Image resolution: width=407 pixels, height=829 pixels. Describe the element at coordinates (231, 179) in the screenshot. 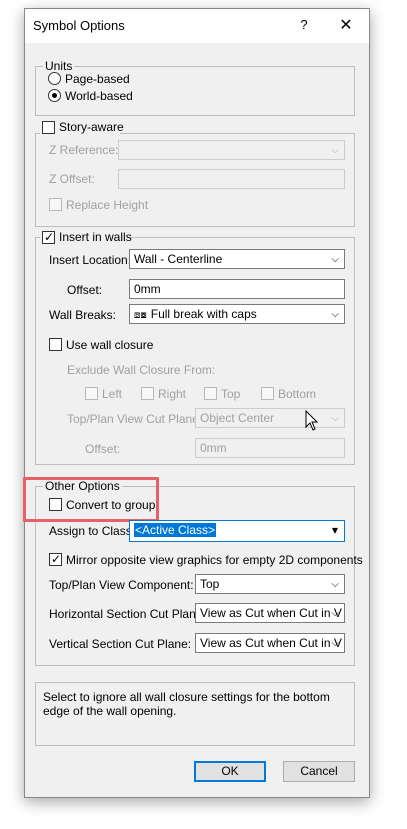

I see `z-offset-field` at that location.